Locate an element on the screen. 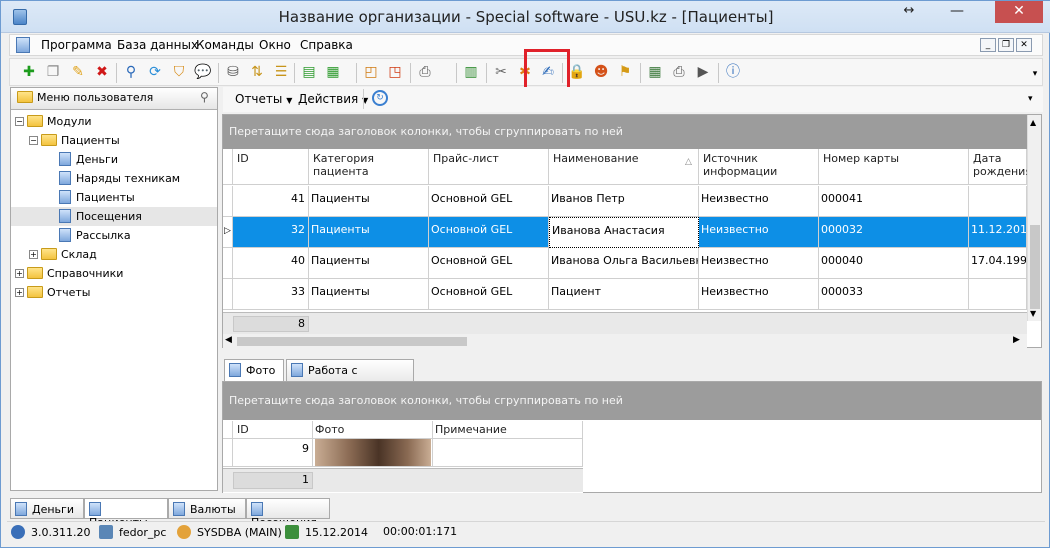  close-button: ✕ is located at coordinates (1019, 12).